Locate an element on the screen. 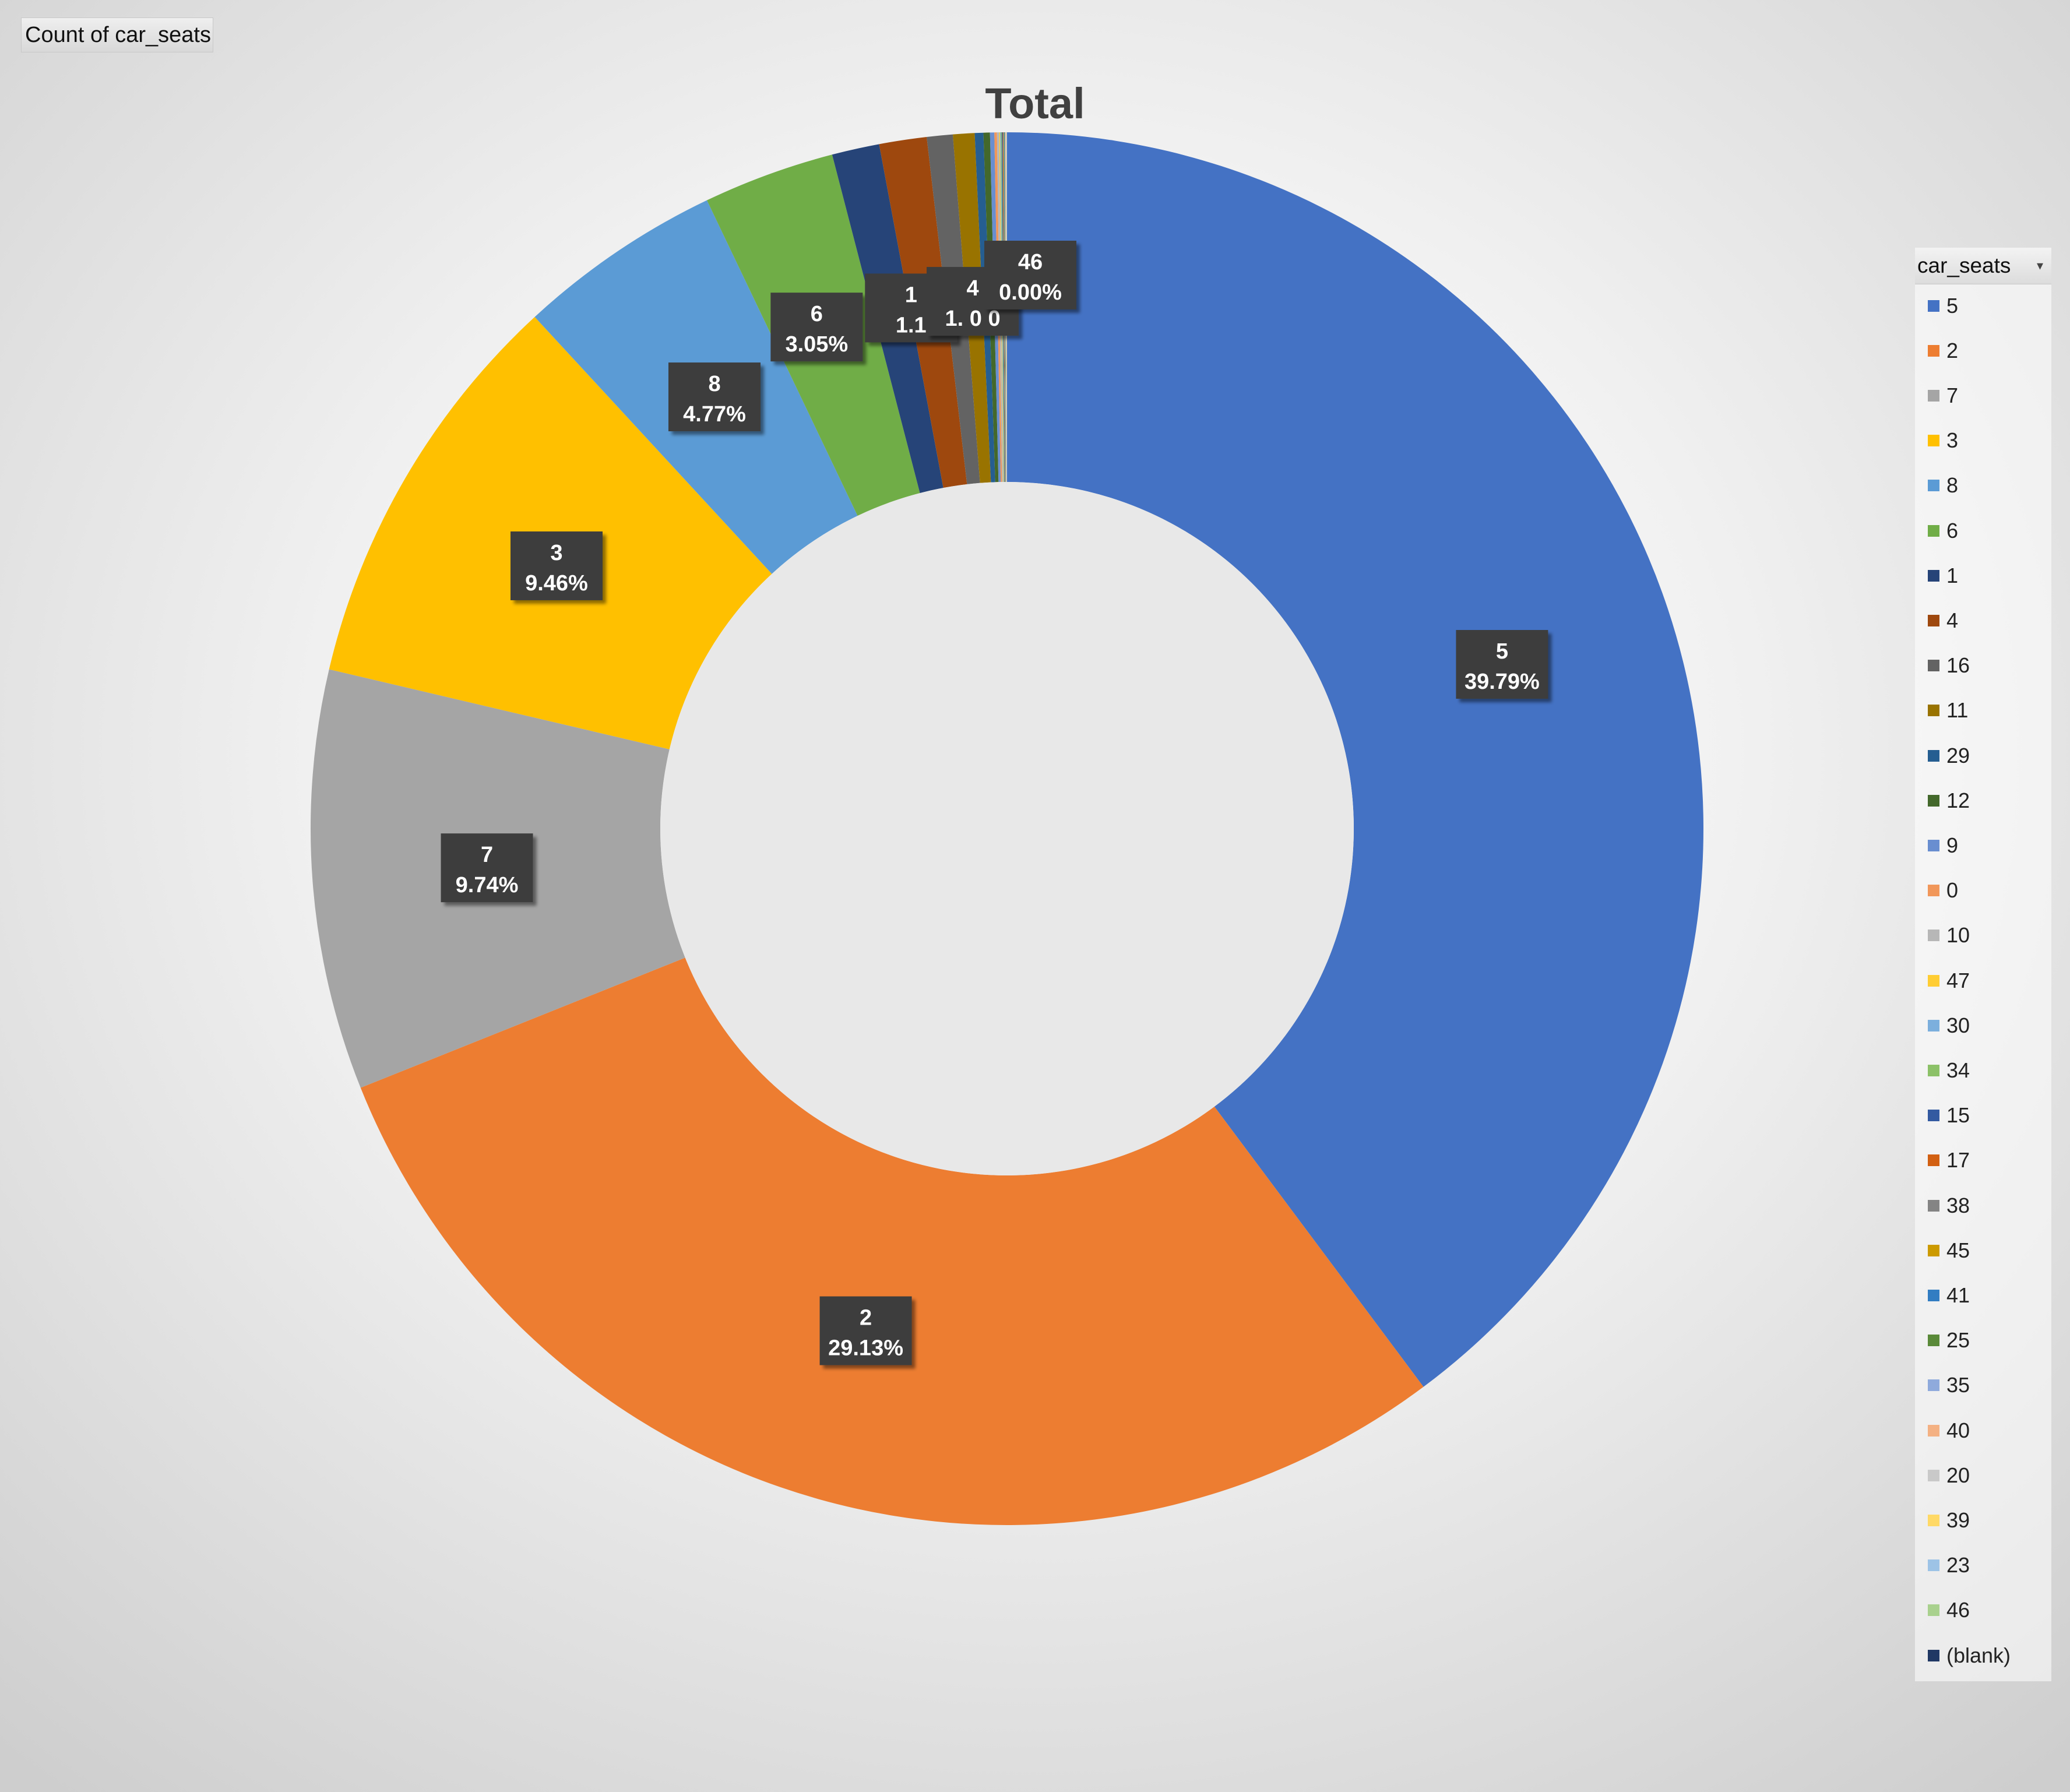 The height and width of the screenshot is (1792, 2070). data-label-category: 46 is located at coordinates (1030, 262).